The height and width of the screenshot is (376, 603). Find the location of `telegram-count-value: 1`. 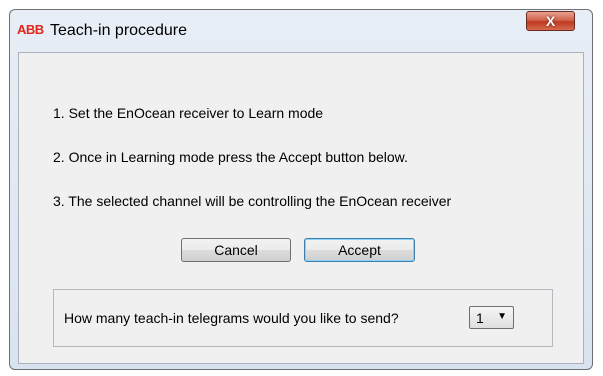

telegram-count-value: 1 is located at coordinates (480, 318).